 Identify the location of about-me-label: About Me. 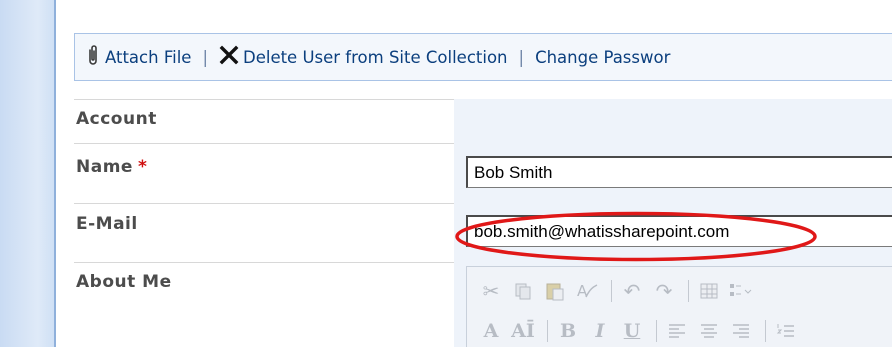
(124, 282).